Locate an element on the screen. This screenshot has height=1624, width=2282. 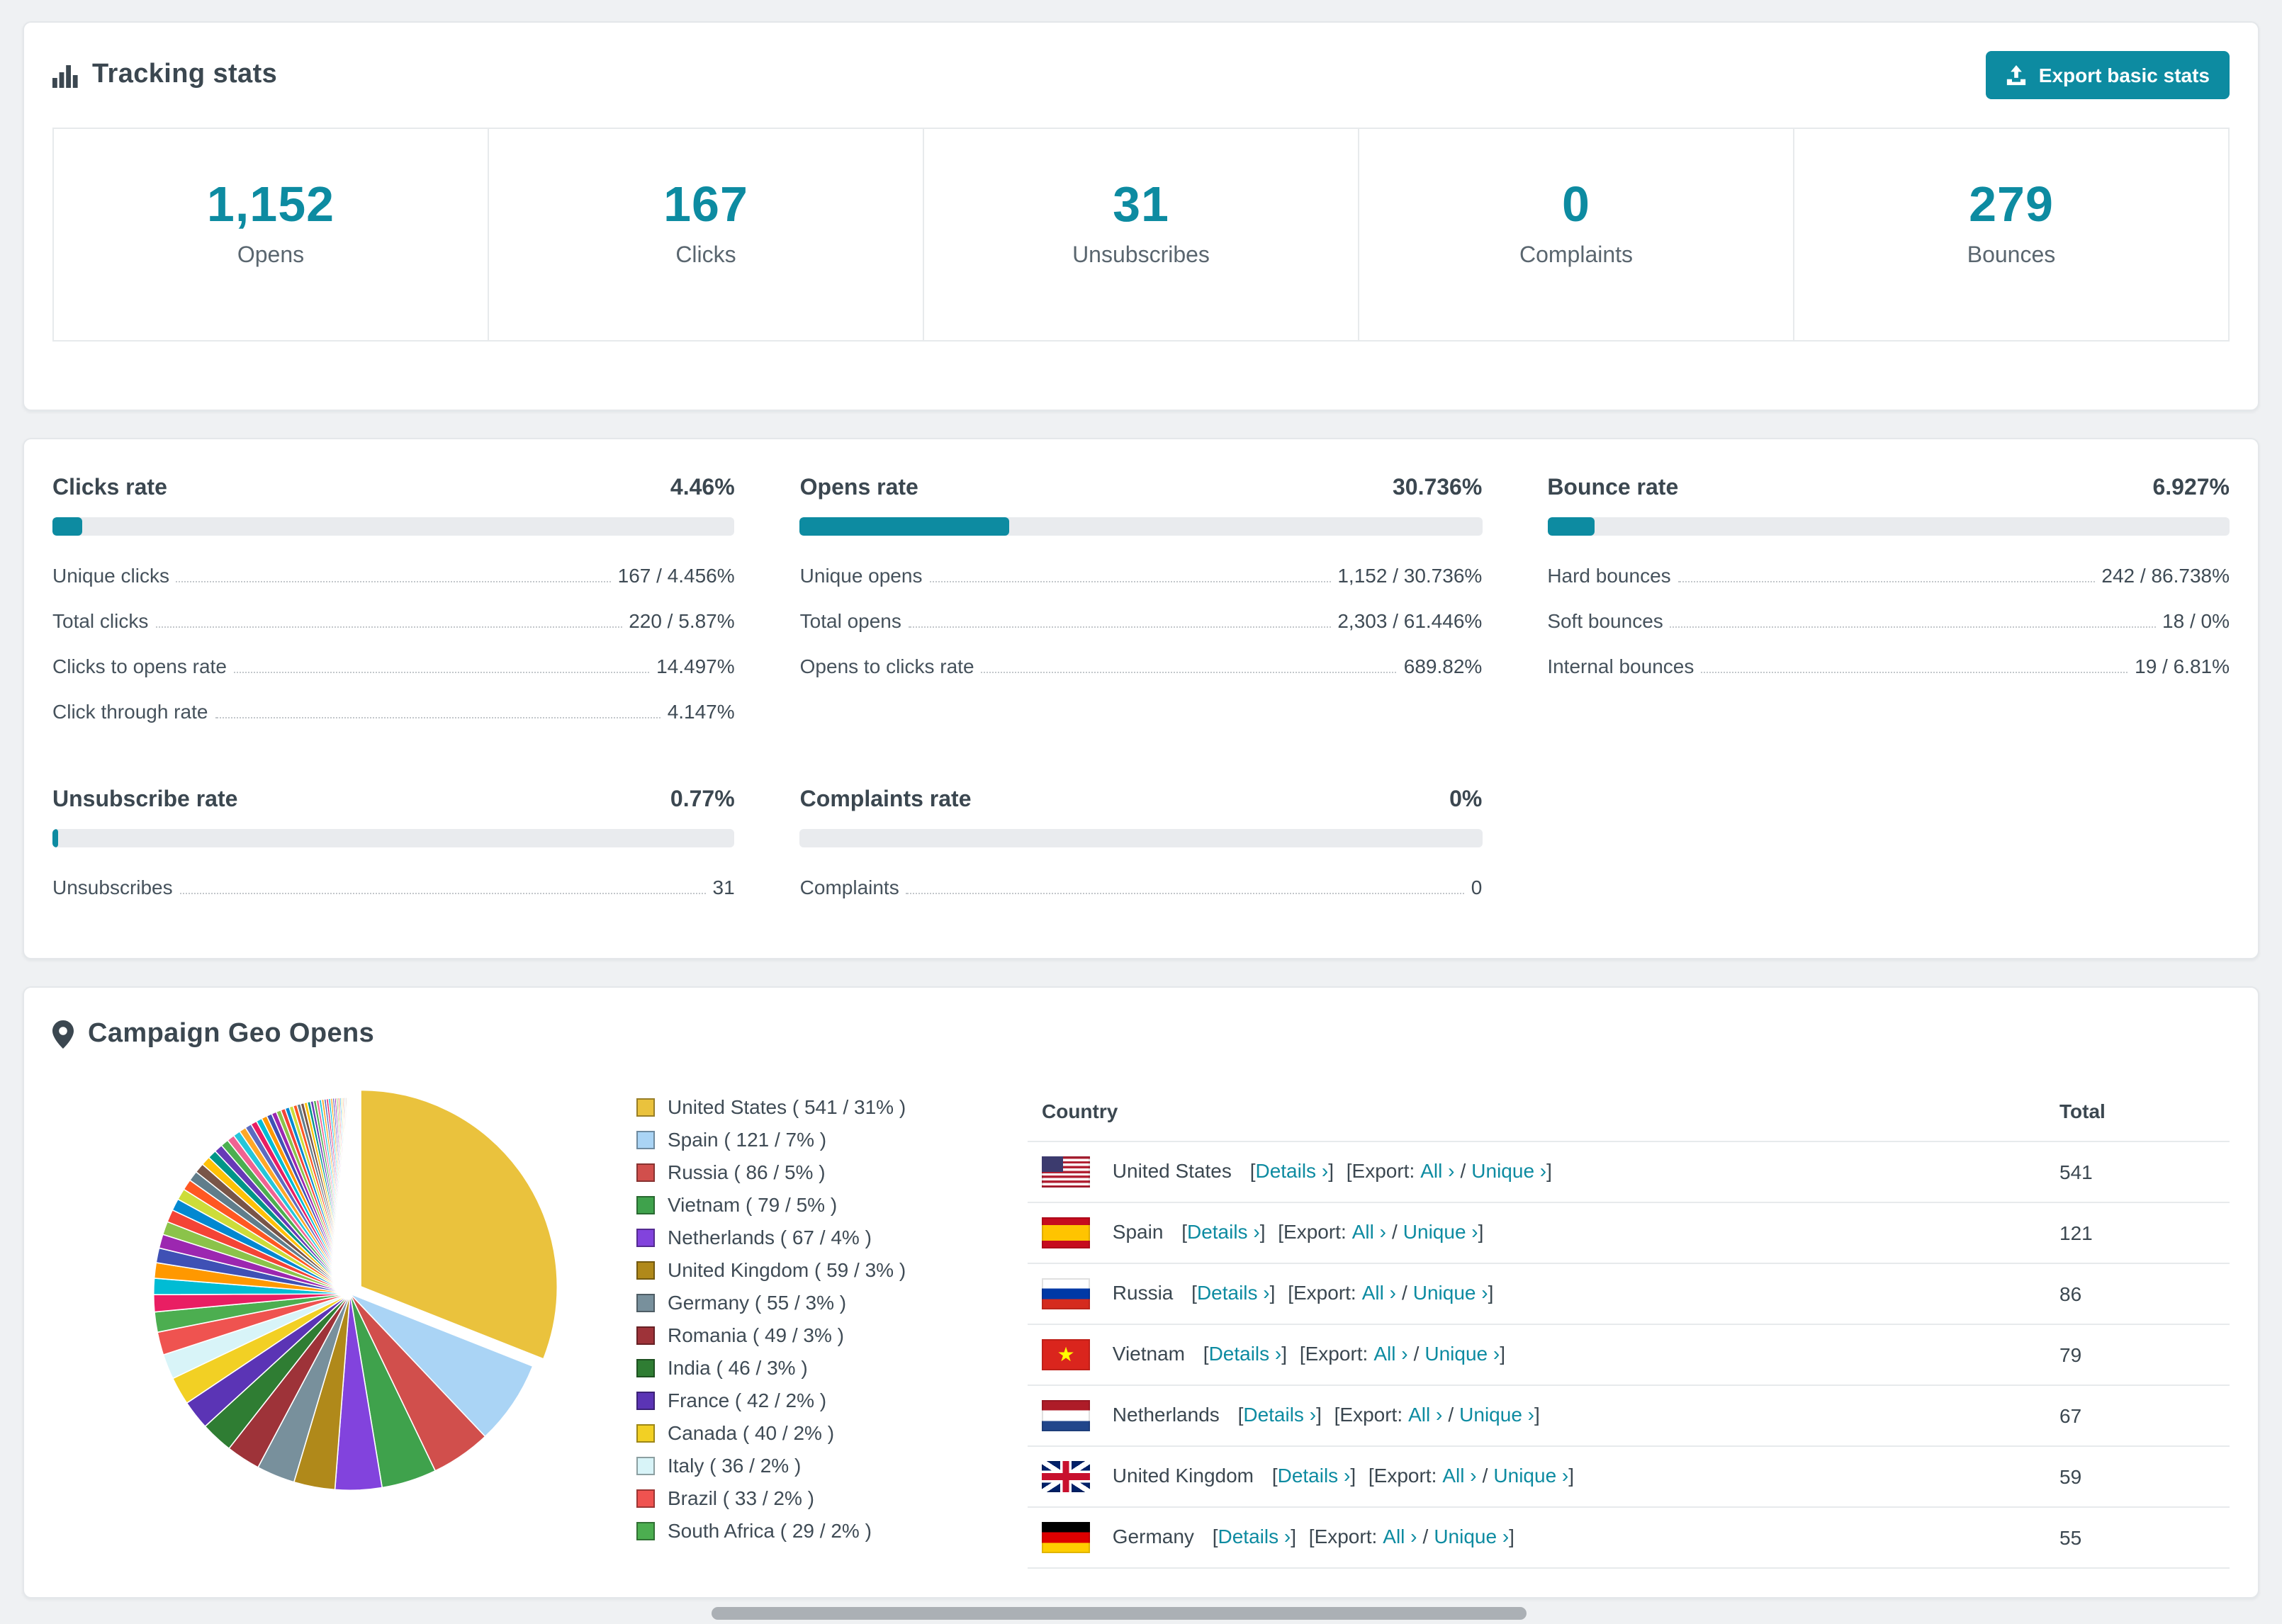
legend-item: India ( 46 / 3% ) is located at coordinates (799, 1367).